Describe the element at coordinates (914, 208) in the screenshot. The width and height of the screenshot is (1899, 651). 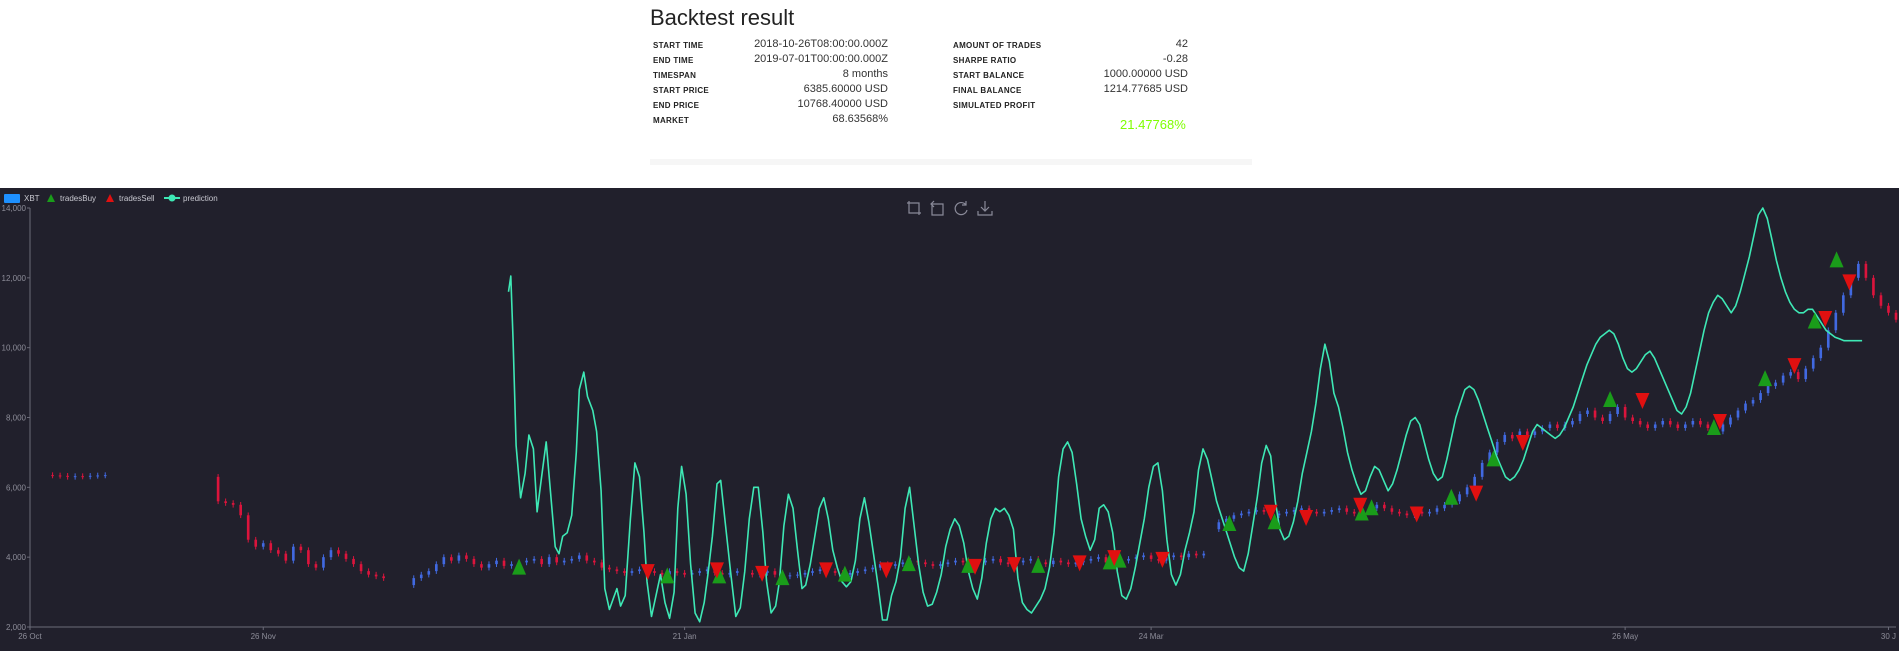
I see `zoom-icon` at that location.